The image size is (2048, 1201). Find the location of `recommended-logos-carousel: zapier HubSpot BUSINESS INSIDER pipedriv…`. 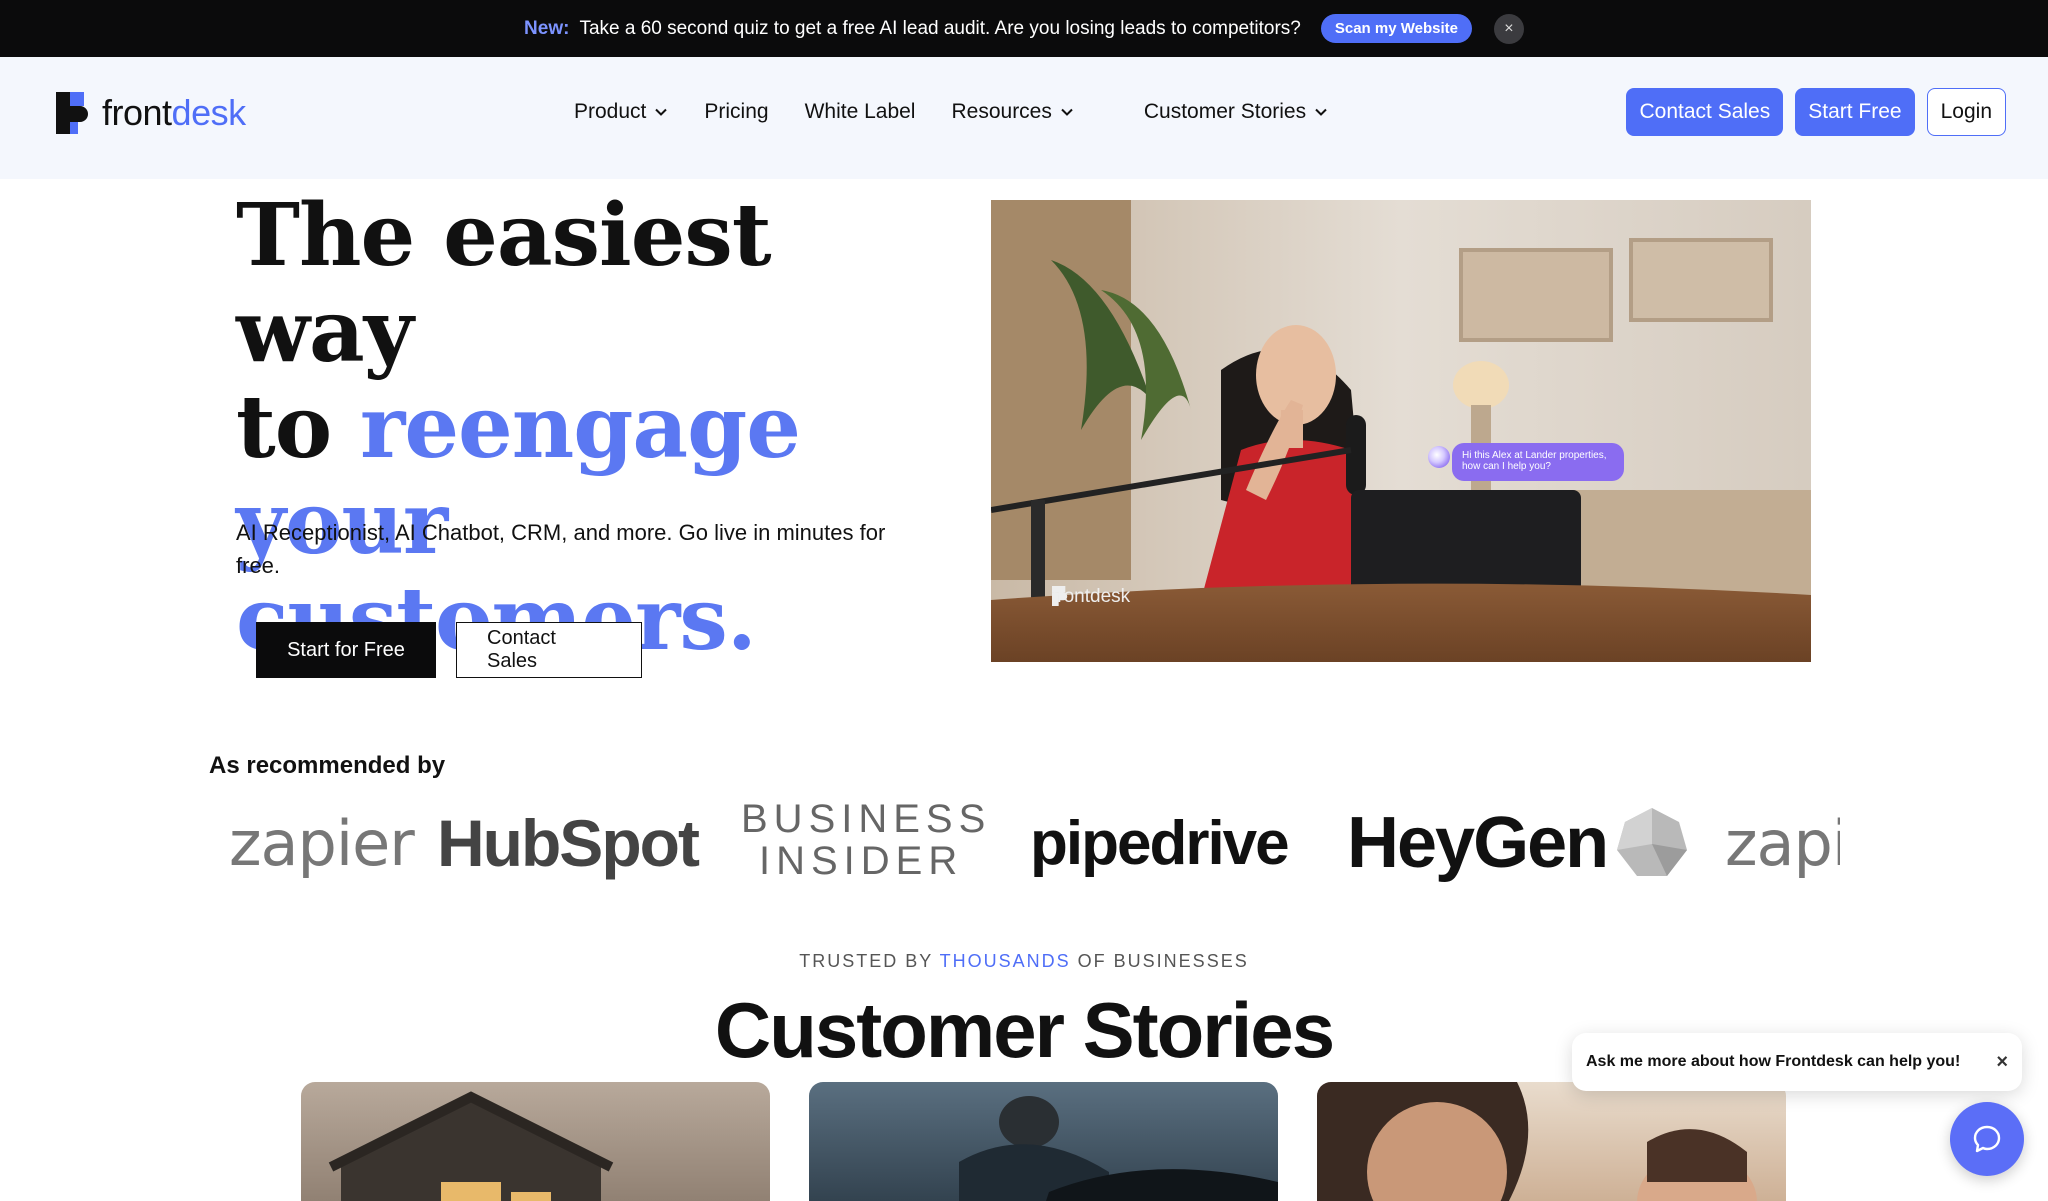

recommended-logos-carousel: zapier HubSpot BUSINESS INSIDER pipedriv… is located at coordinates (1026, 843).